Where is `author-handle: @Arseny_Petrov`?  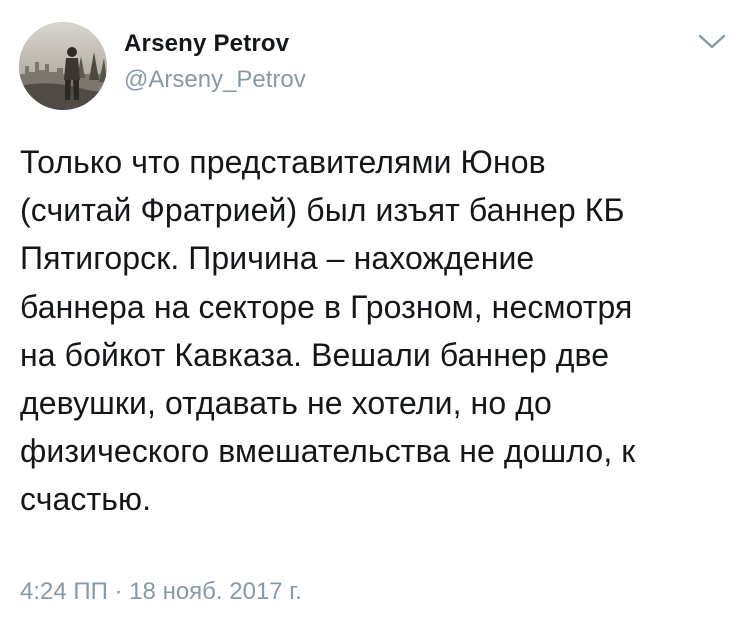
author-handle: @Arseny_Petrov is located at coordinates (215, 80).